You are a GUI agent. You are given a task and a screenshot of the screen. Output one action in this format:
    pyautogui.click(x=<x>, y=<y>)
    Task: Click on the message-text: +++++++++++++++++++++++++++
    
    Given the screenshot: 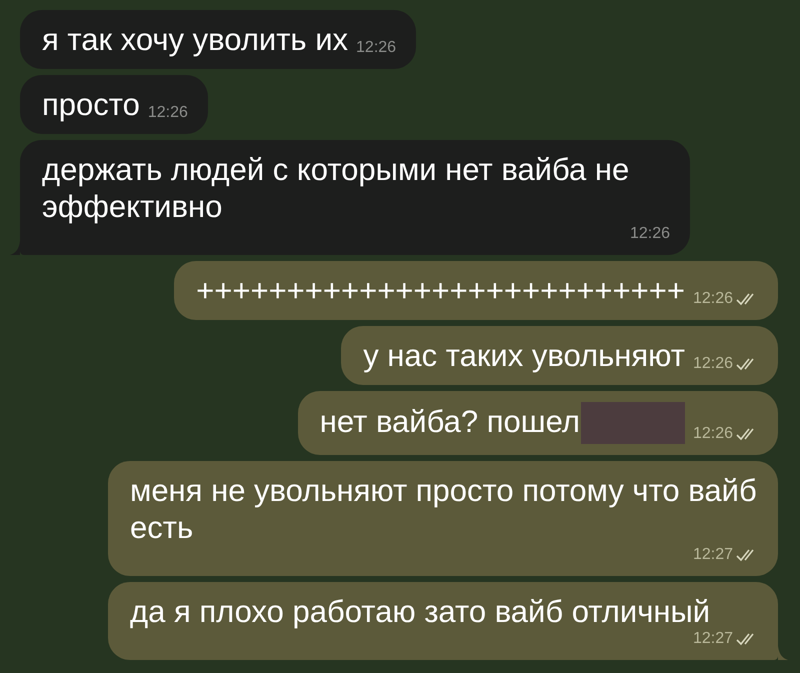 What is the action you would take?
    pyautogui.click(x=440, y=290)
    